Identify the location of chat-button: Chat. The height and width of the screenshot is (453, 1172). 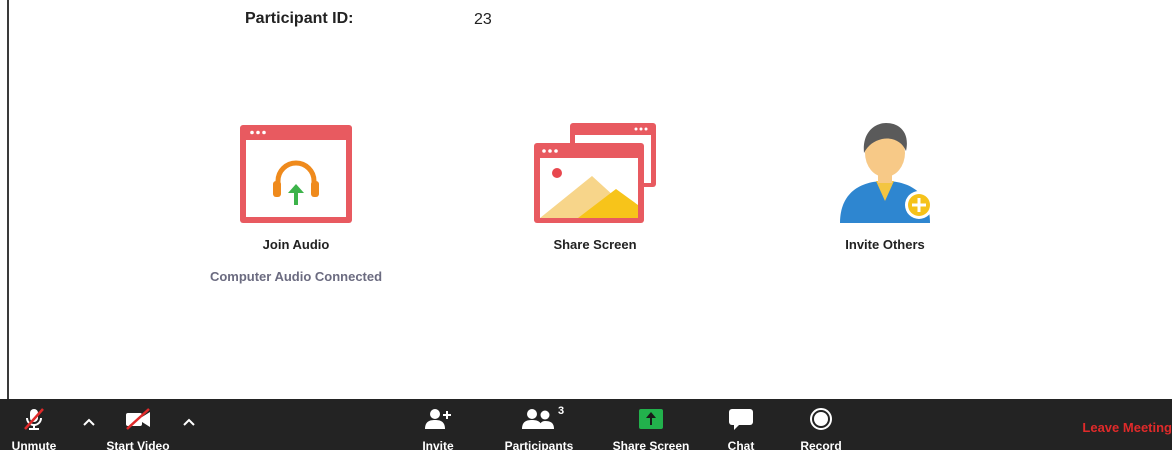
(741, 426).